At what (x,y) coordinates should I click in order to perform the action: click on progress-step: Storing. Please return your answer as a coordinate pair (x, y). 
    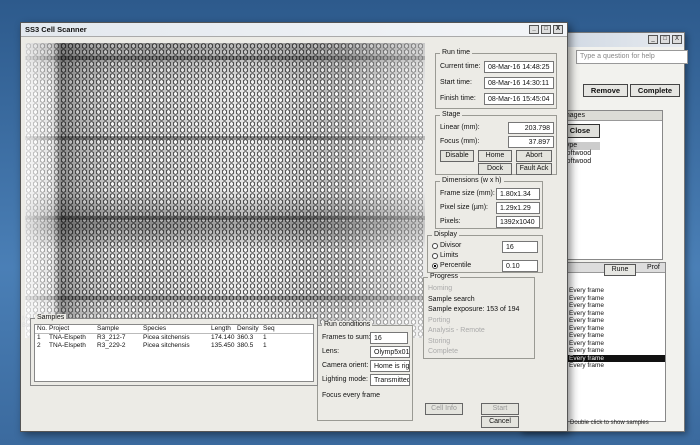
    Looking at the image, I should click on (439, 341).